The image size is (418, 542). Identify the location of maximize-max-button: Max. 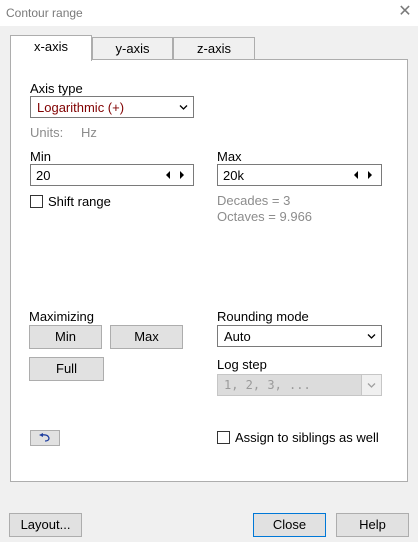
(146, 337).